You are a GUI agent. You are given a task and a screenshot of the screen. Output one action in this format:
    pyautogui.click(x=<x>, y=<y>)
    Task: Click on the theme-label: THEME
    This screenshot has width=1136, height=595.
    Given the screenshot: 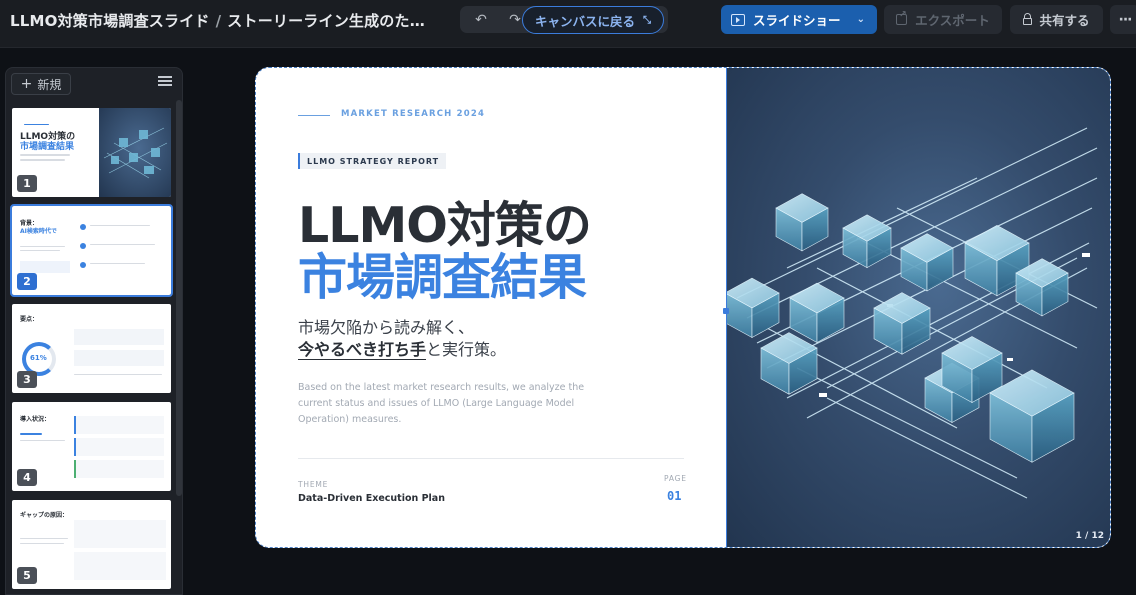 What is the action you would take?
    pyautogui.click(x=313, y=484)
    